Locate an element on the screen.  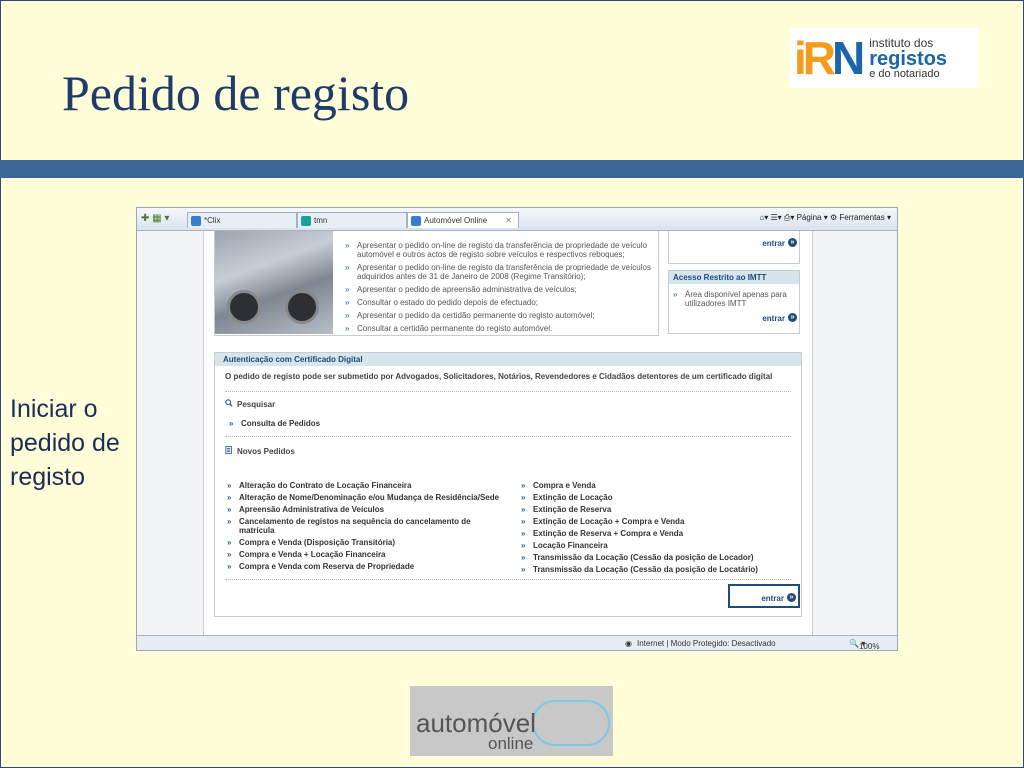
zoom-level: 🔍 100% ▾ is located at coordinates (864, 644).